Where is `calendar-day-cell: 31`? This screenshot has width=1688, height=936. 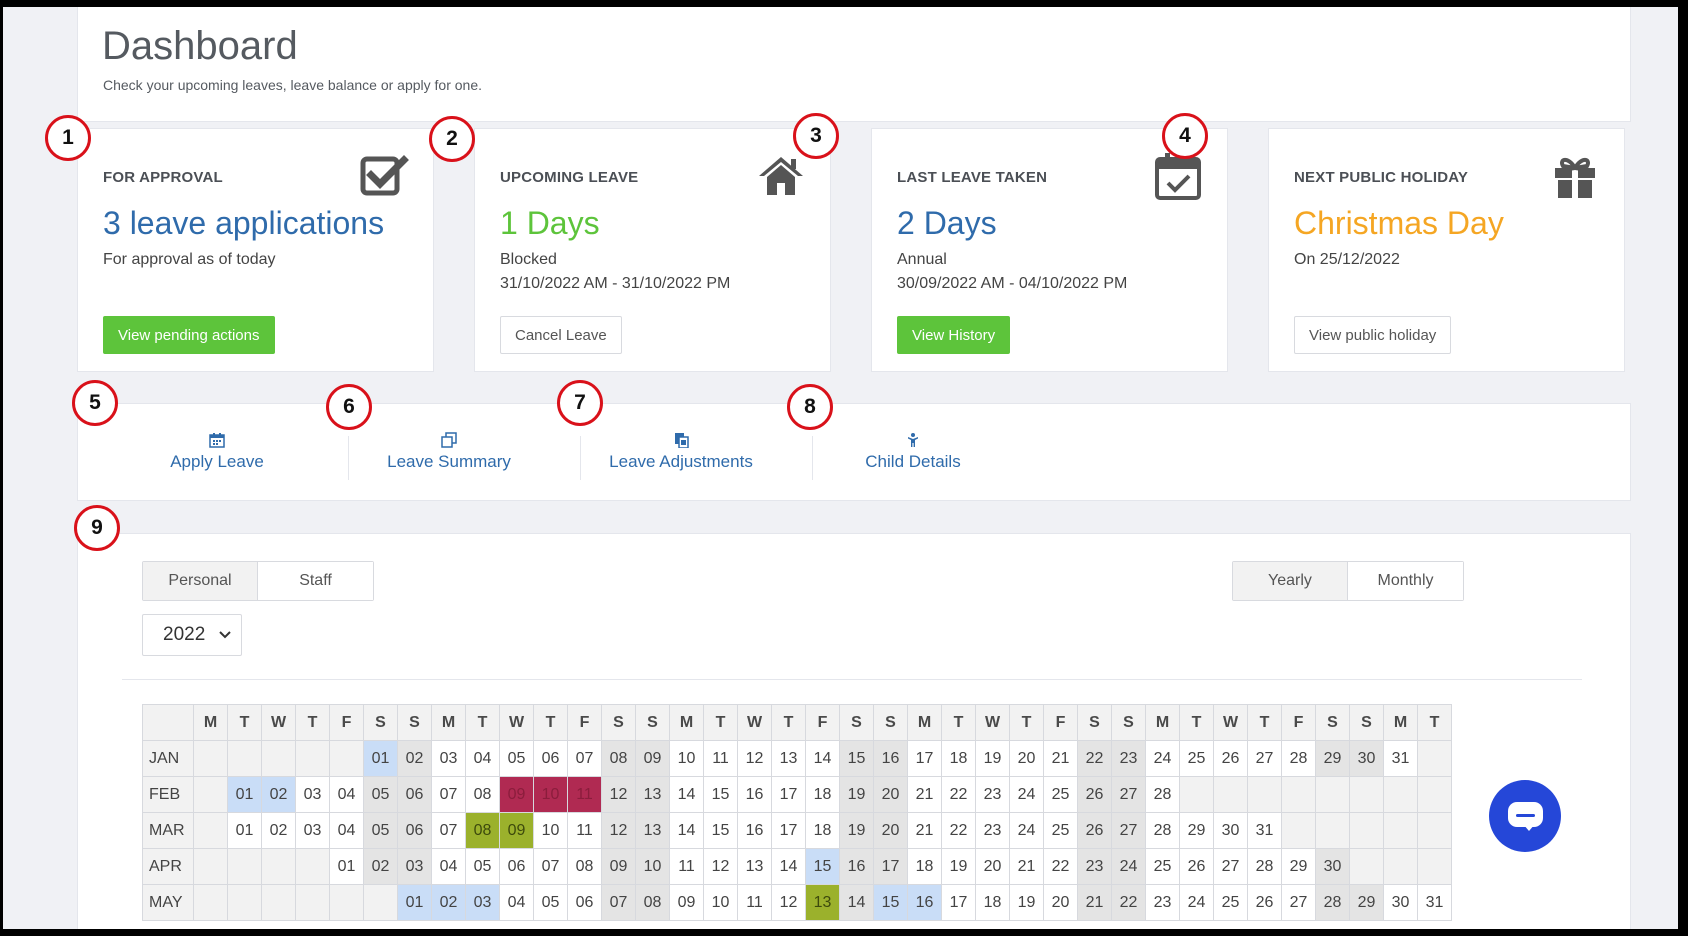
calendar-day-cell: 31 is located at coordinates (1434, 902).